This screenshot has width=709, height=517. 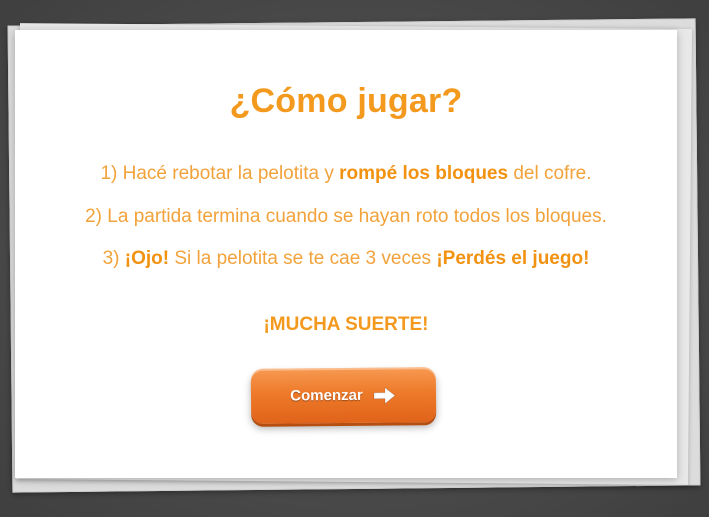 I want to click on good-luck-text: ¡MUCHA SUERTE!, so click(x=346, y=324).